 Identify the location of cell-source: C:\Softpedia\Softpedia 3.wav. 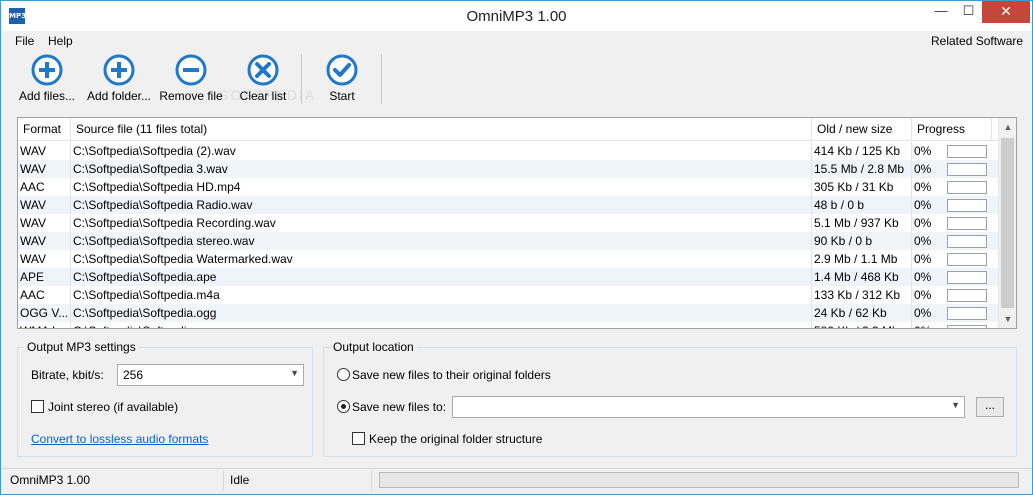
(441, 169).